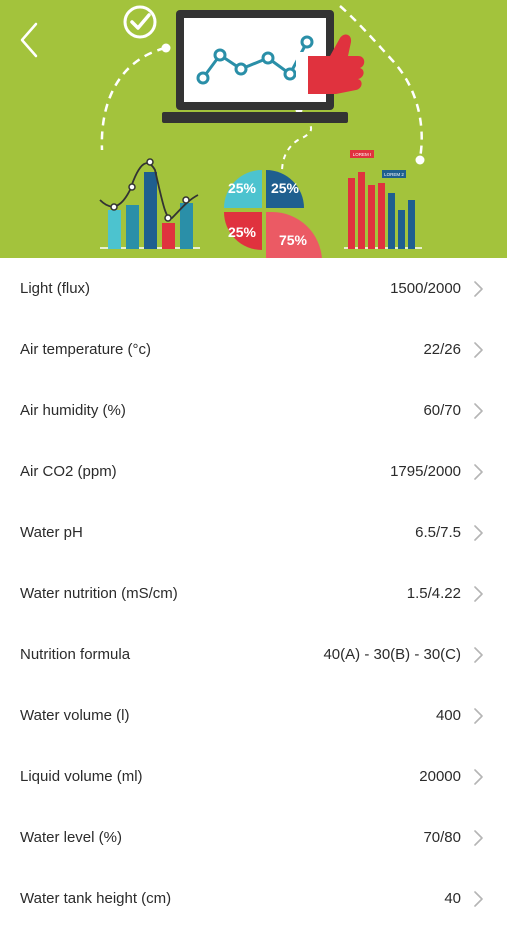 The image size is (507, 929). Describe the element at coordinates (253, 410) in the screenshot. I see `setting-row: Air humidity (%) 60/70` at that location.